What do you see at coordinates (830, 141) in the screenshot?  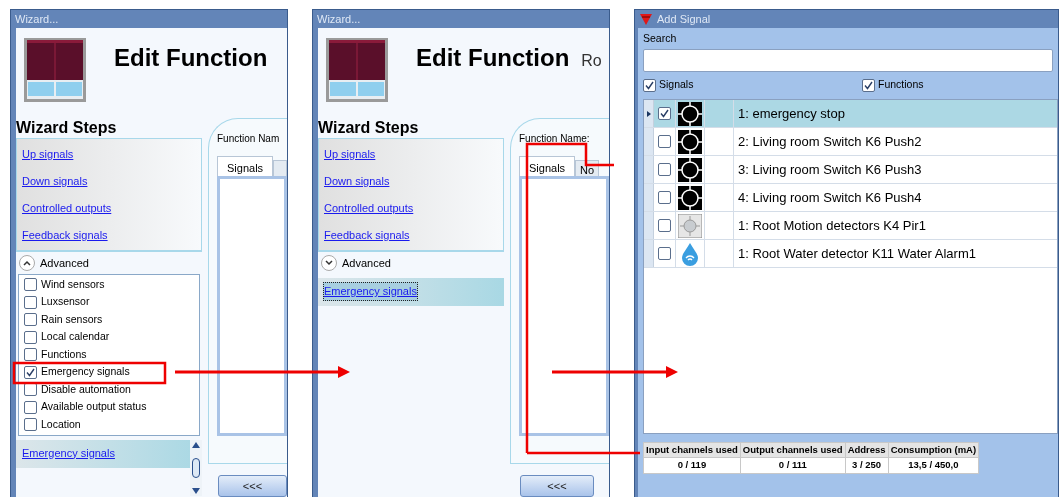 I see `signal-name: 2: Living room Switch K6 Push2` at bounding box center [830, 141].